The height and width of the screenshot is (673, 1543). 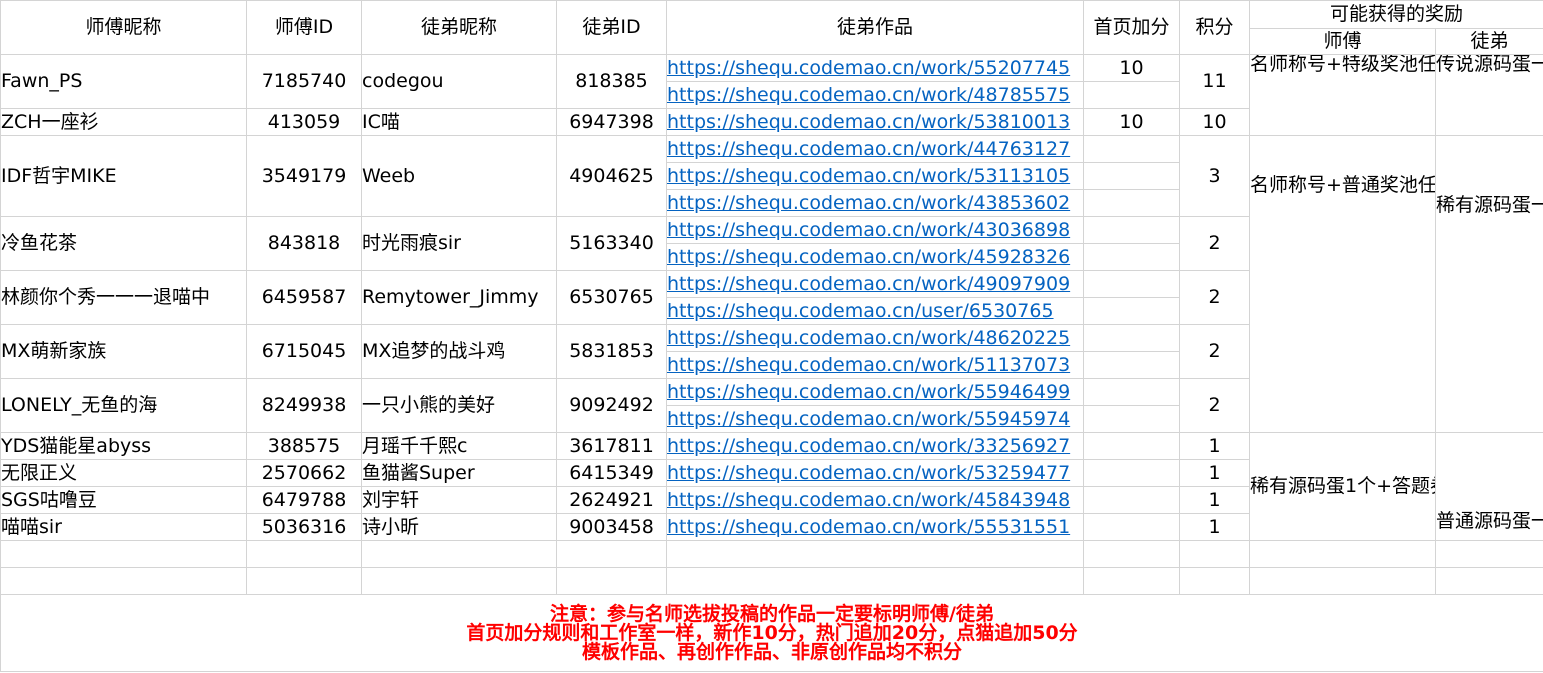 I want to click on master-id-cell: 3549179, so click(x=304, y=176).